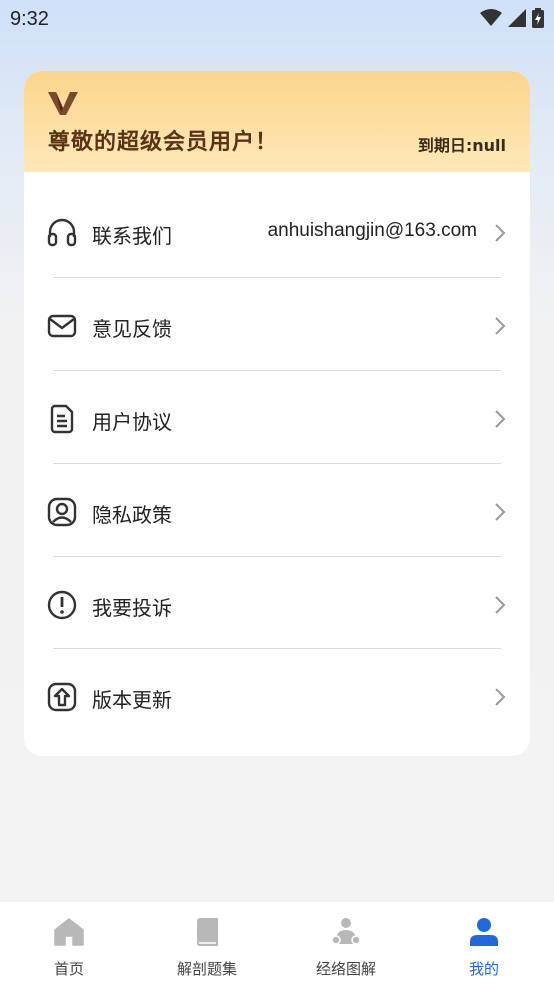 This screenshot has height=984, width=554. I want to click on upgrade-icon, so click(62, 697).